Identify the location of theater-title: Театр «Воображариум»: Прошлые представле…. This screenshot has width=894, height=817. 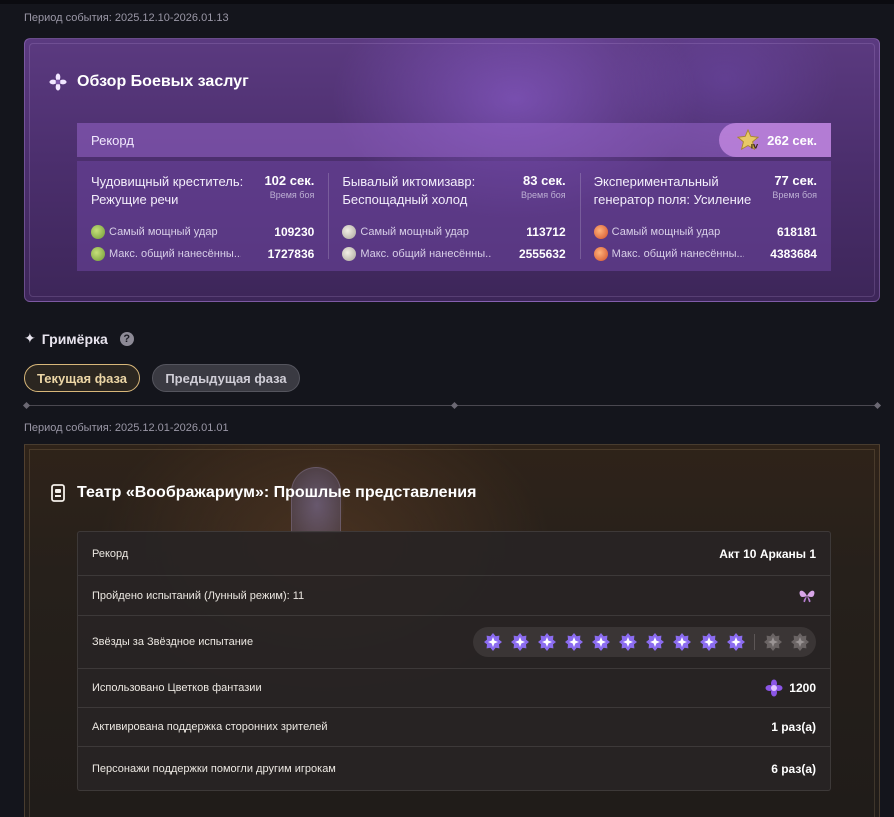
(262, 493).